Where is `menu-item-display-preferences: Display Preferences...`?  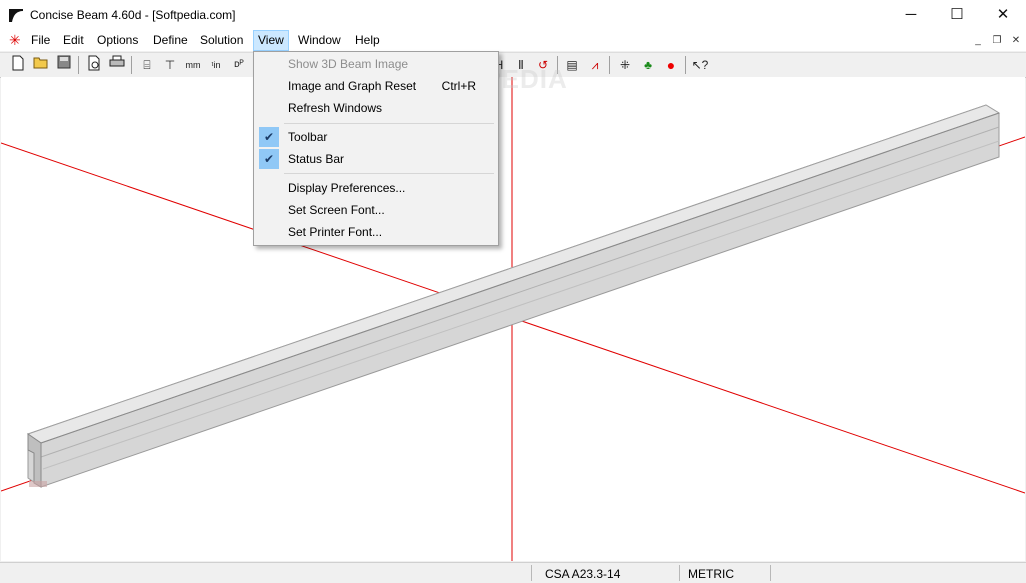 menu-item-display-preferences: Display Preferences... is located at coordinates (376, 188).